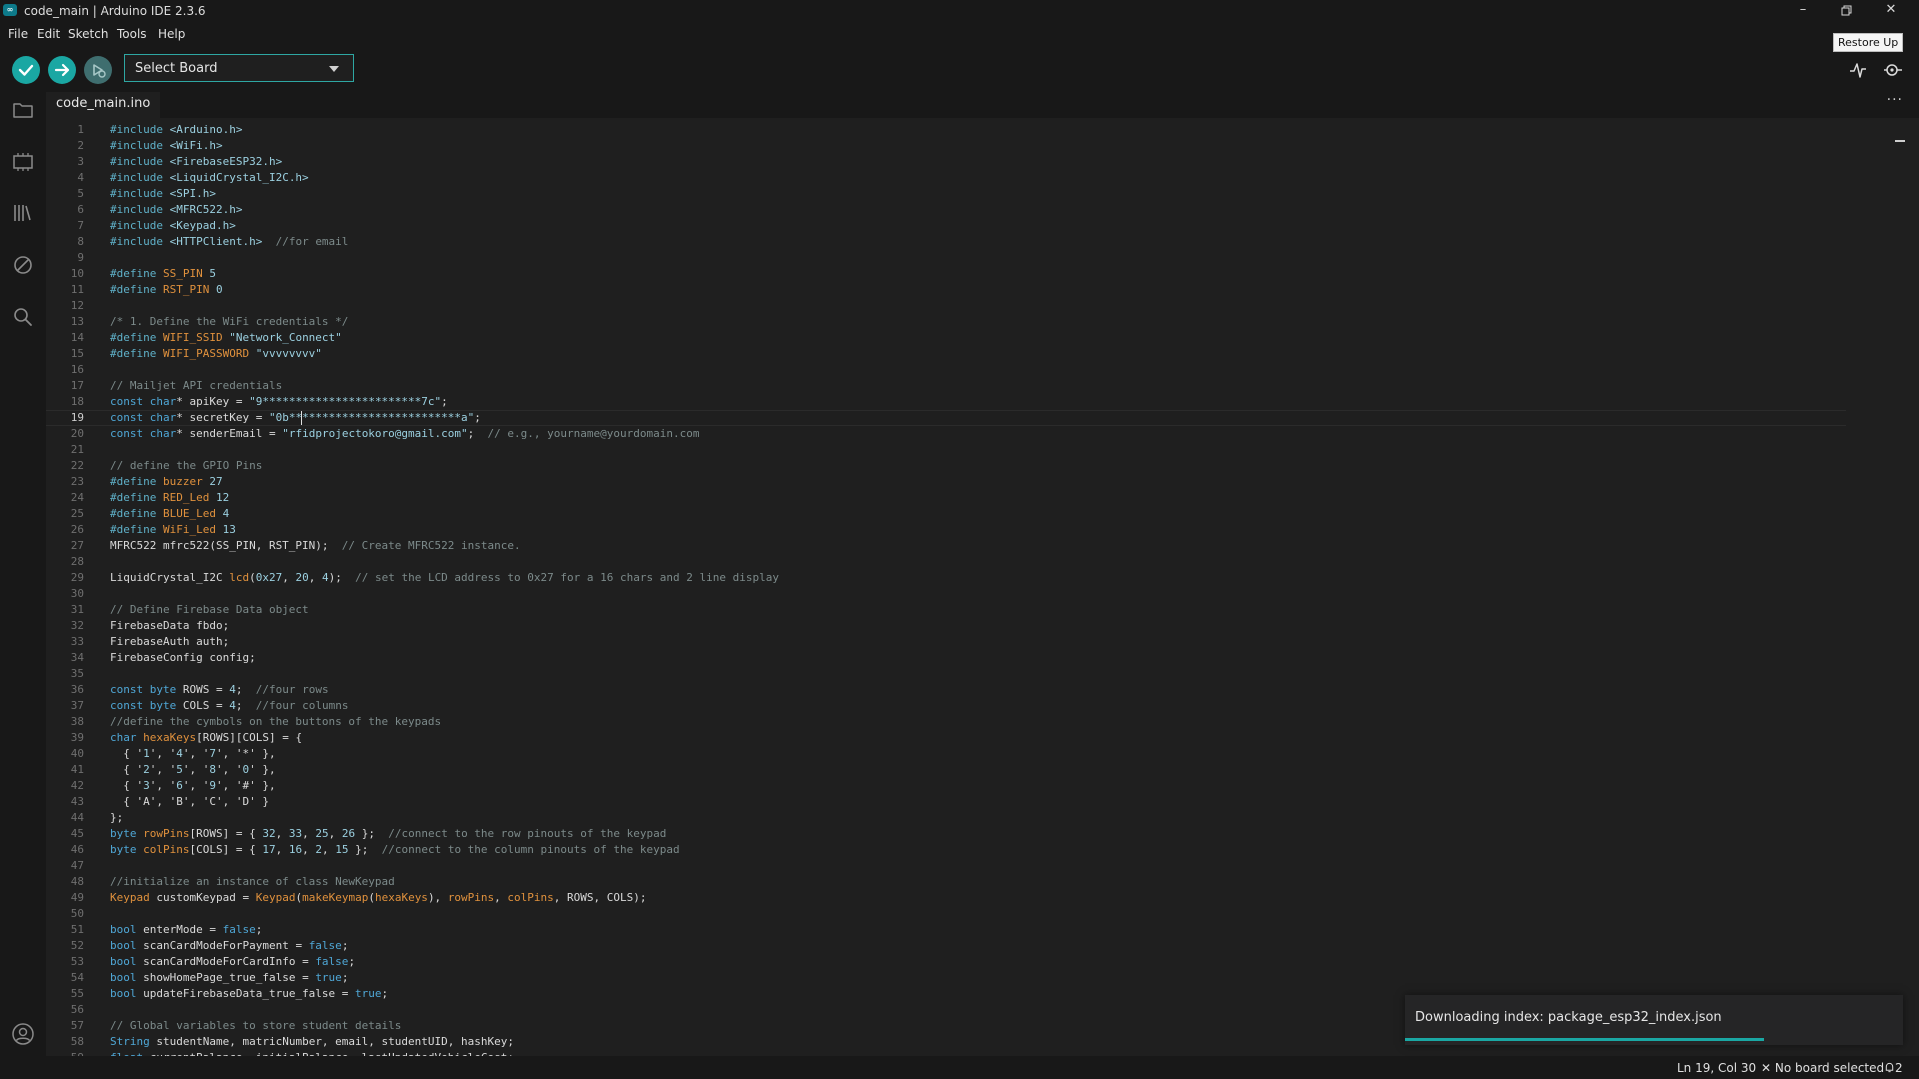  I want to click on minimize-button: –, so click(1803, 11).